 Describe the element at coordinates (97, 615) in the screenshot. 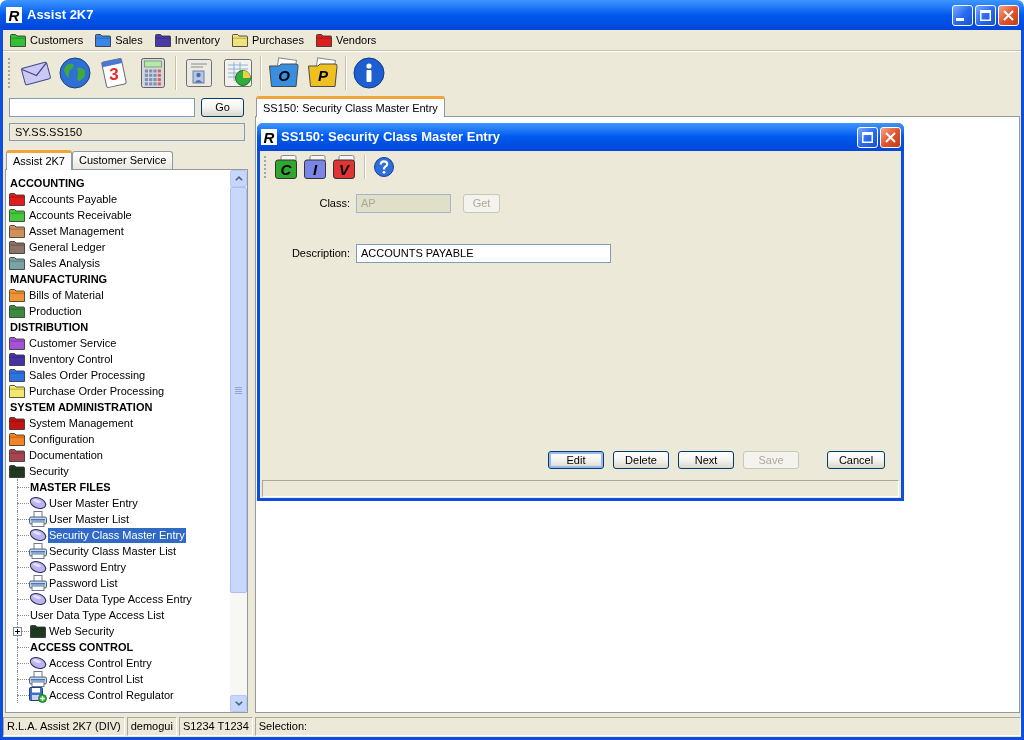

I see `tree-item: User Data Type Access List` at that location.